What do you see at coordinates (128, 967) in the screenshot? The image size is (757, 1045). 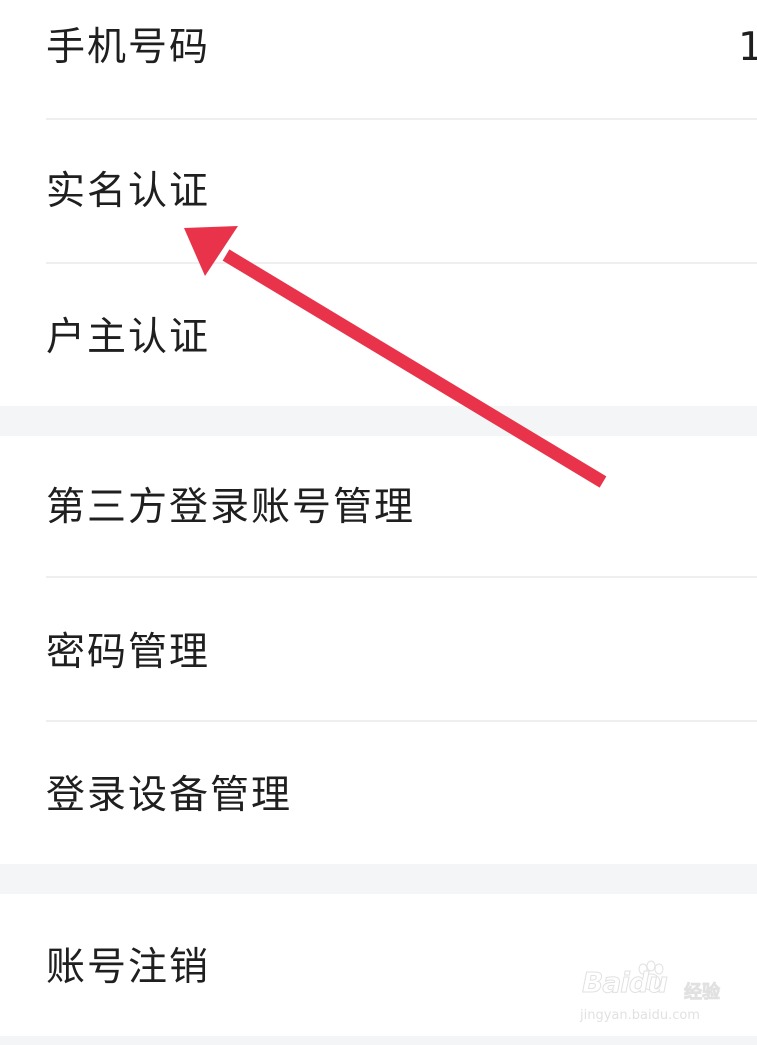 I see `settings-row-cancel-account-label: 账号注销` at bounding box center [128, 967].